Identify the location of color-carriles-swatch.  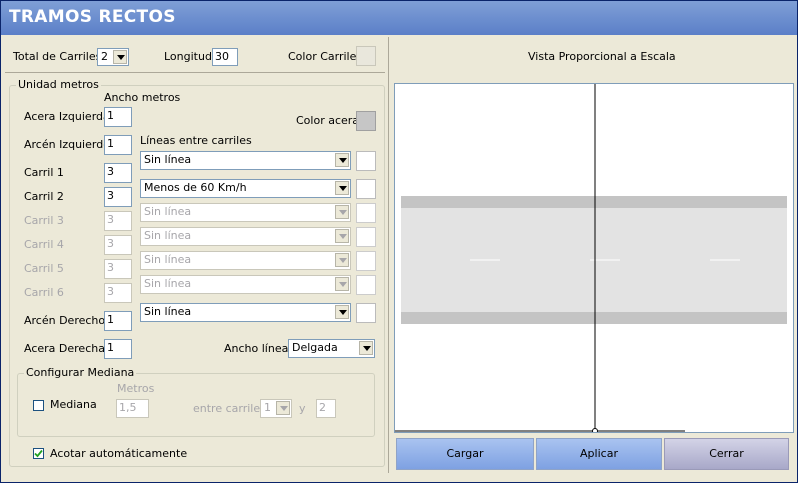
(366, 56).